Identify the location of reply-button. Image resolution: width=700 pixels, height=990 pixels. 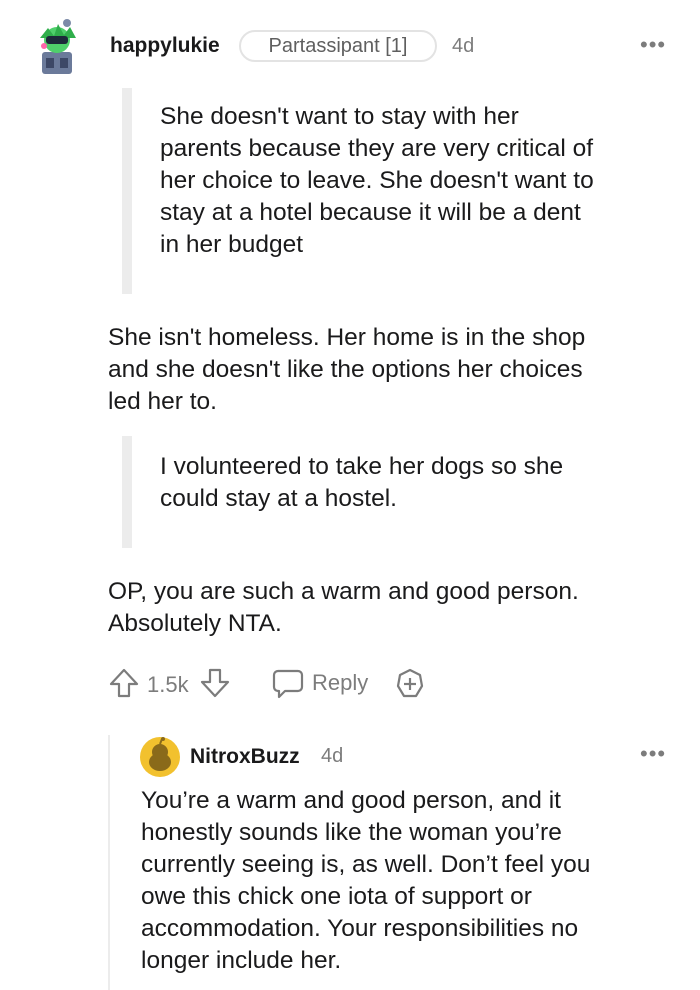
(288, 684).